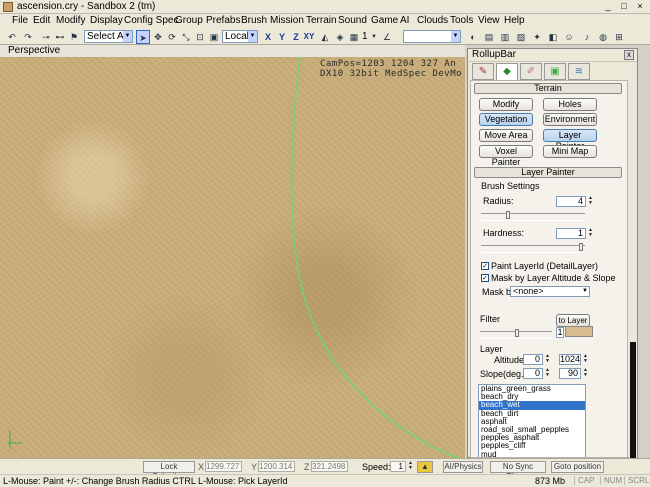 This screenshot has width=650, height=487. What do you see at coordinates (514, 20) in the screenshot?
I see `menu-help: Help` at bounding box center [514, 20].